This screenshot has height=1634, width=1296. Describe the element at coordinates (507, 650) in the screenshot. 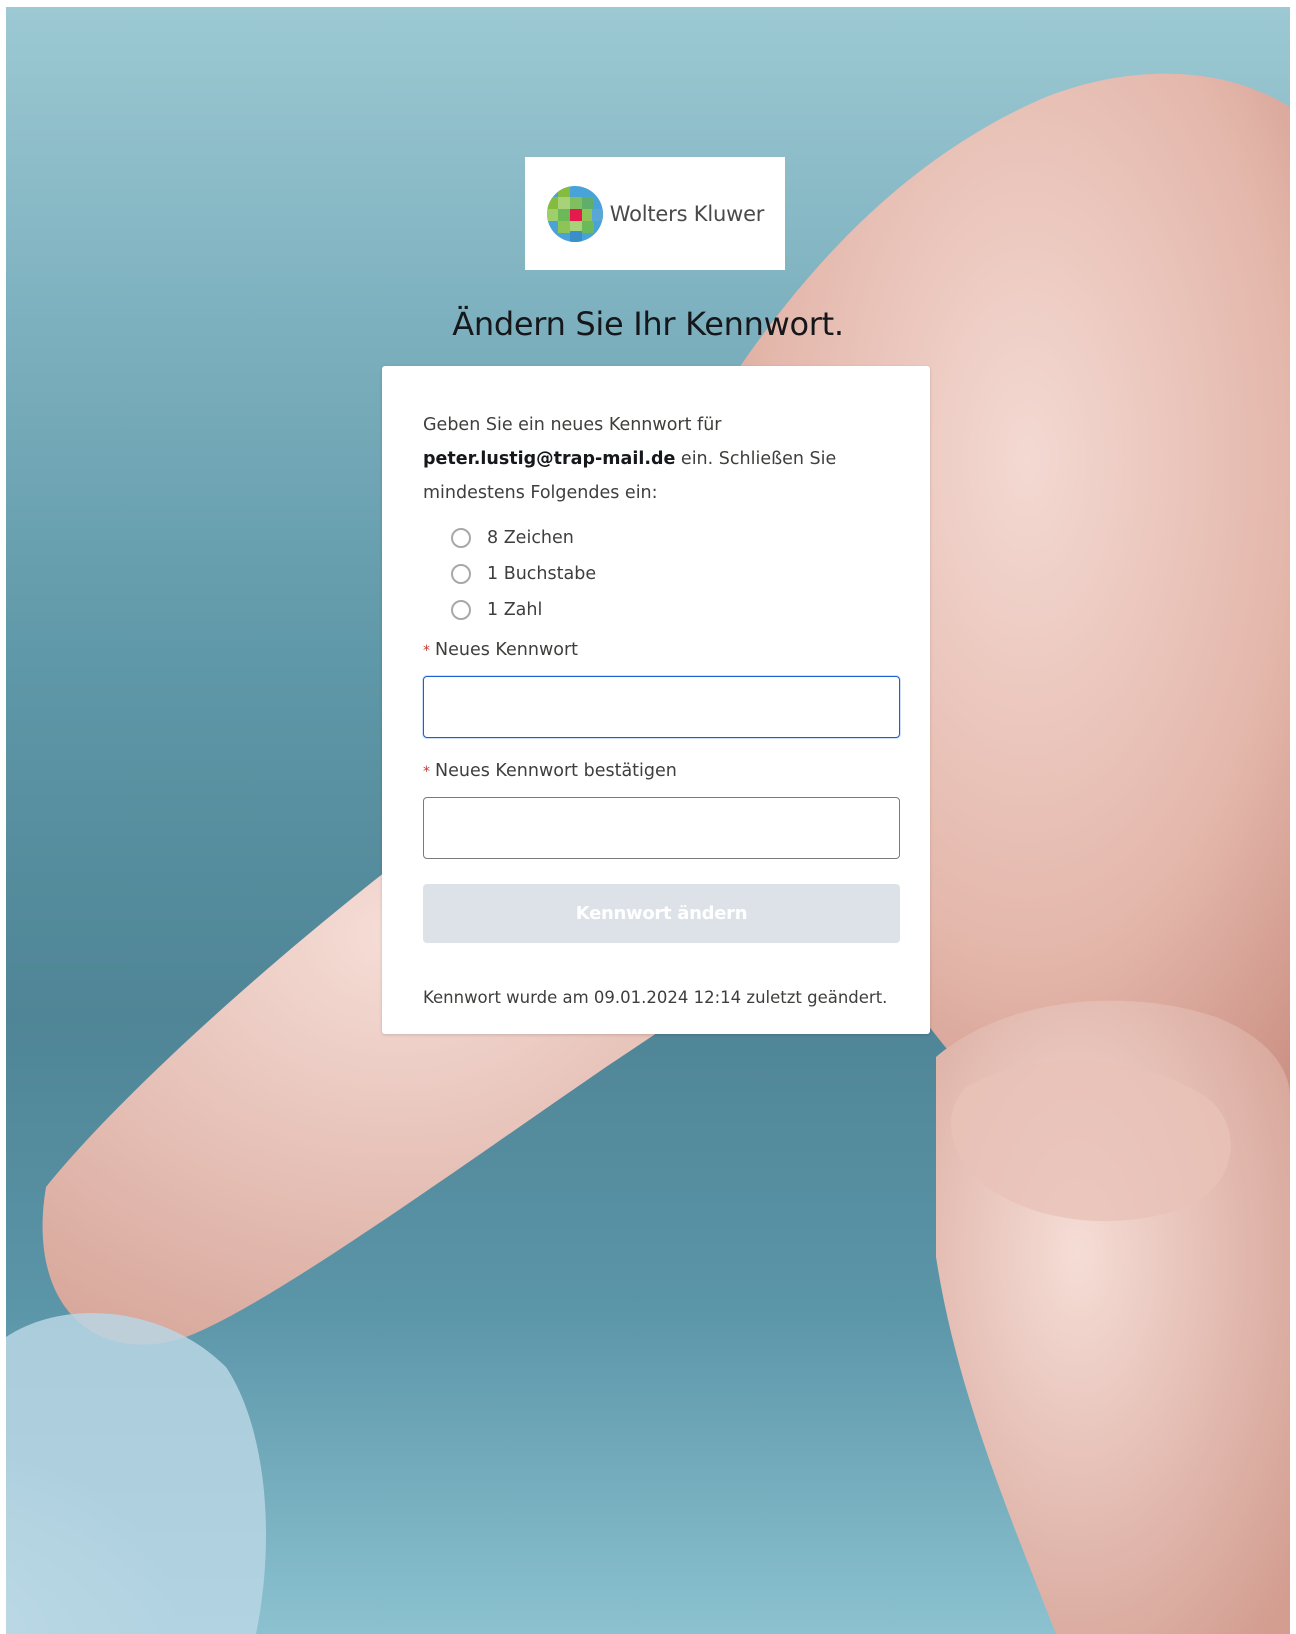

I see `new-password-label-text: Neues Kennwort` at that location.